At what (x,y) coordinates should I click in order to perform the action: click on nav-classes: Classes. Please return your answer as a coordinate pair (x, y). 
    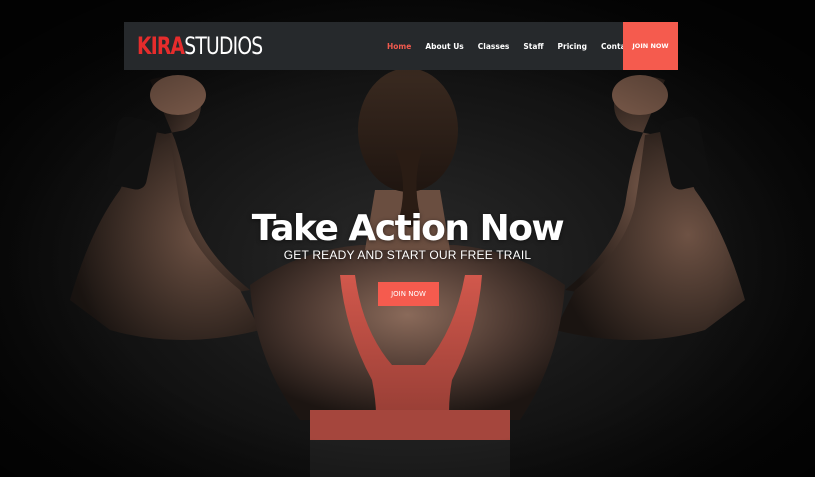
    Looking at the image, I should click on (494, 46).